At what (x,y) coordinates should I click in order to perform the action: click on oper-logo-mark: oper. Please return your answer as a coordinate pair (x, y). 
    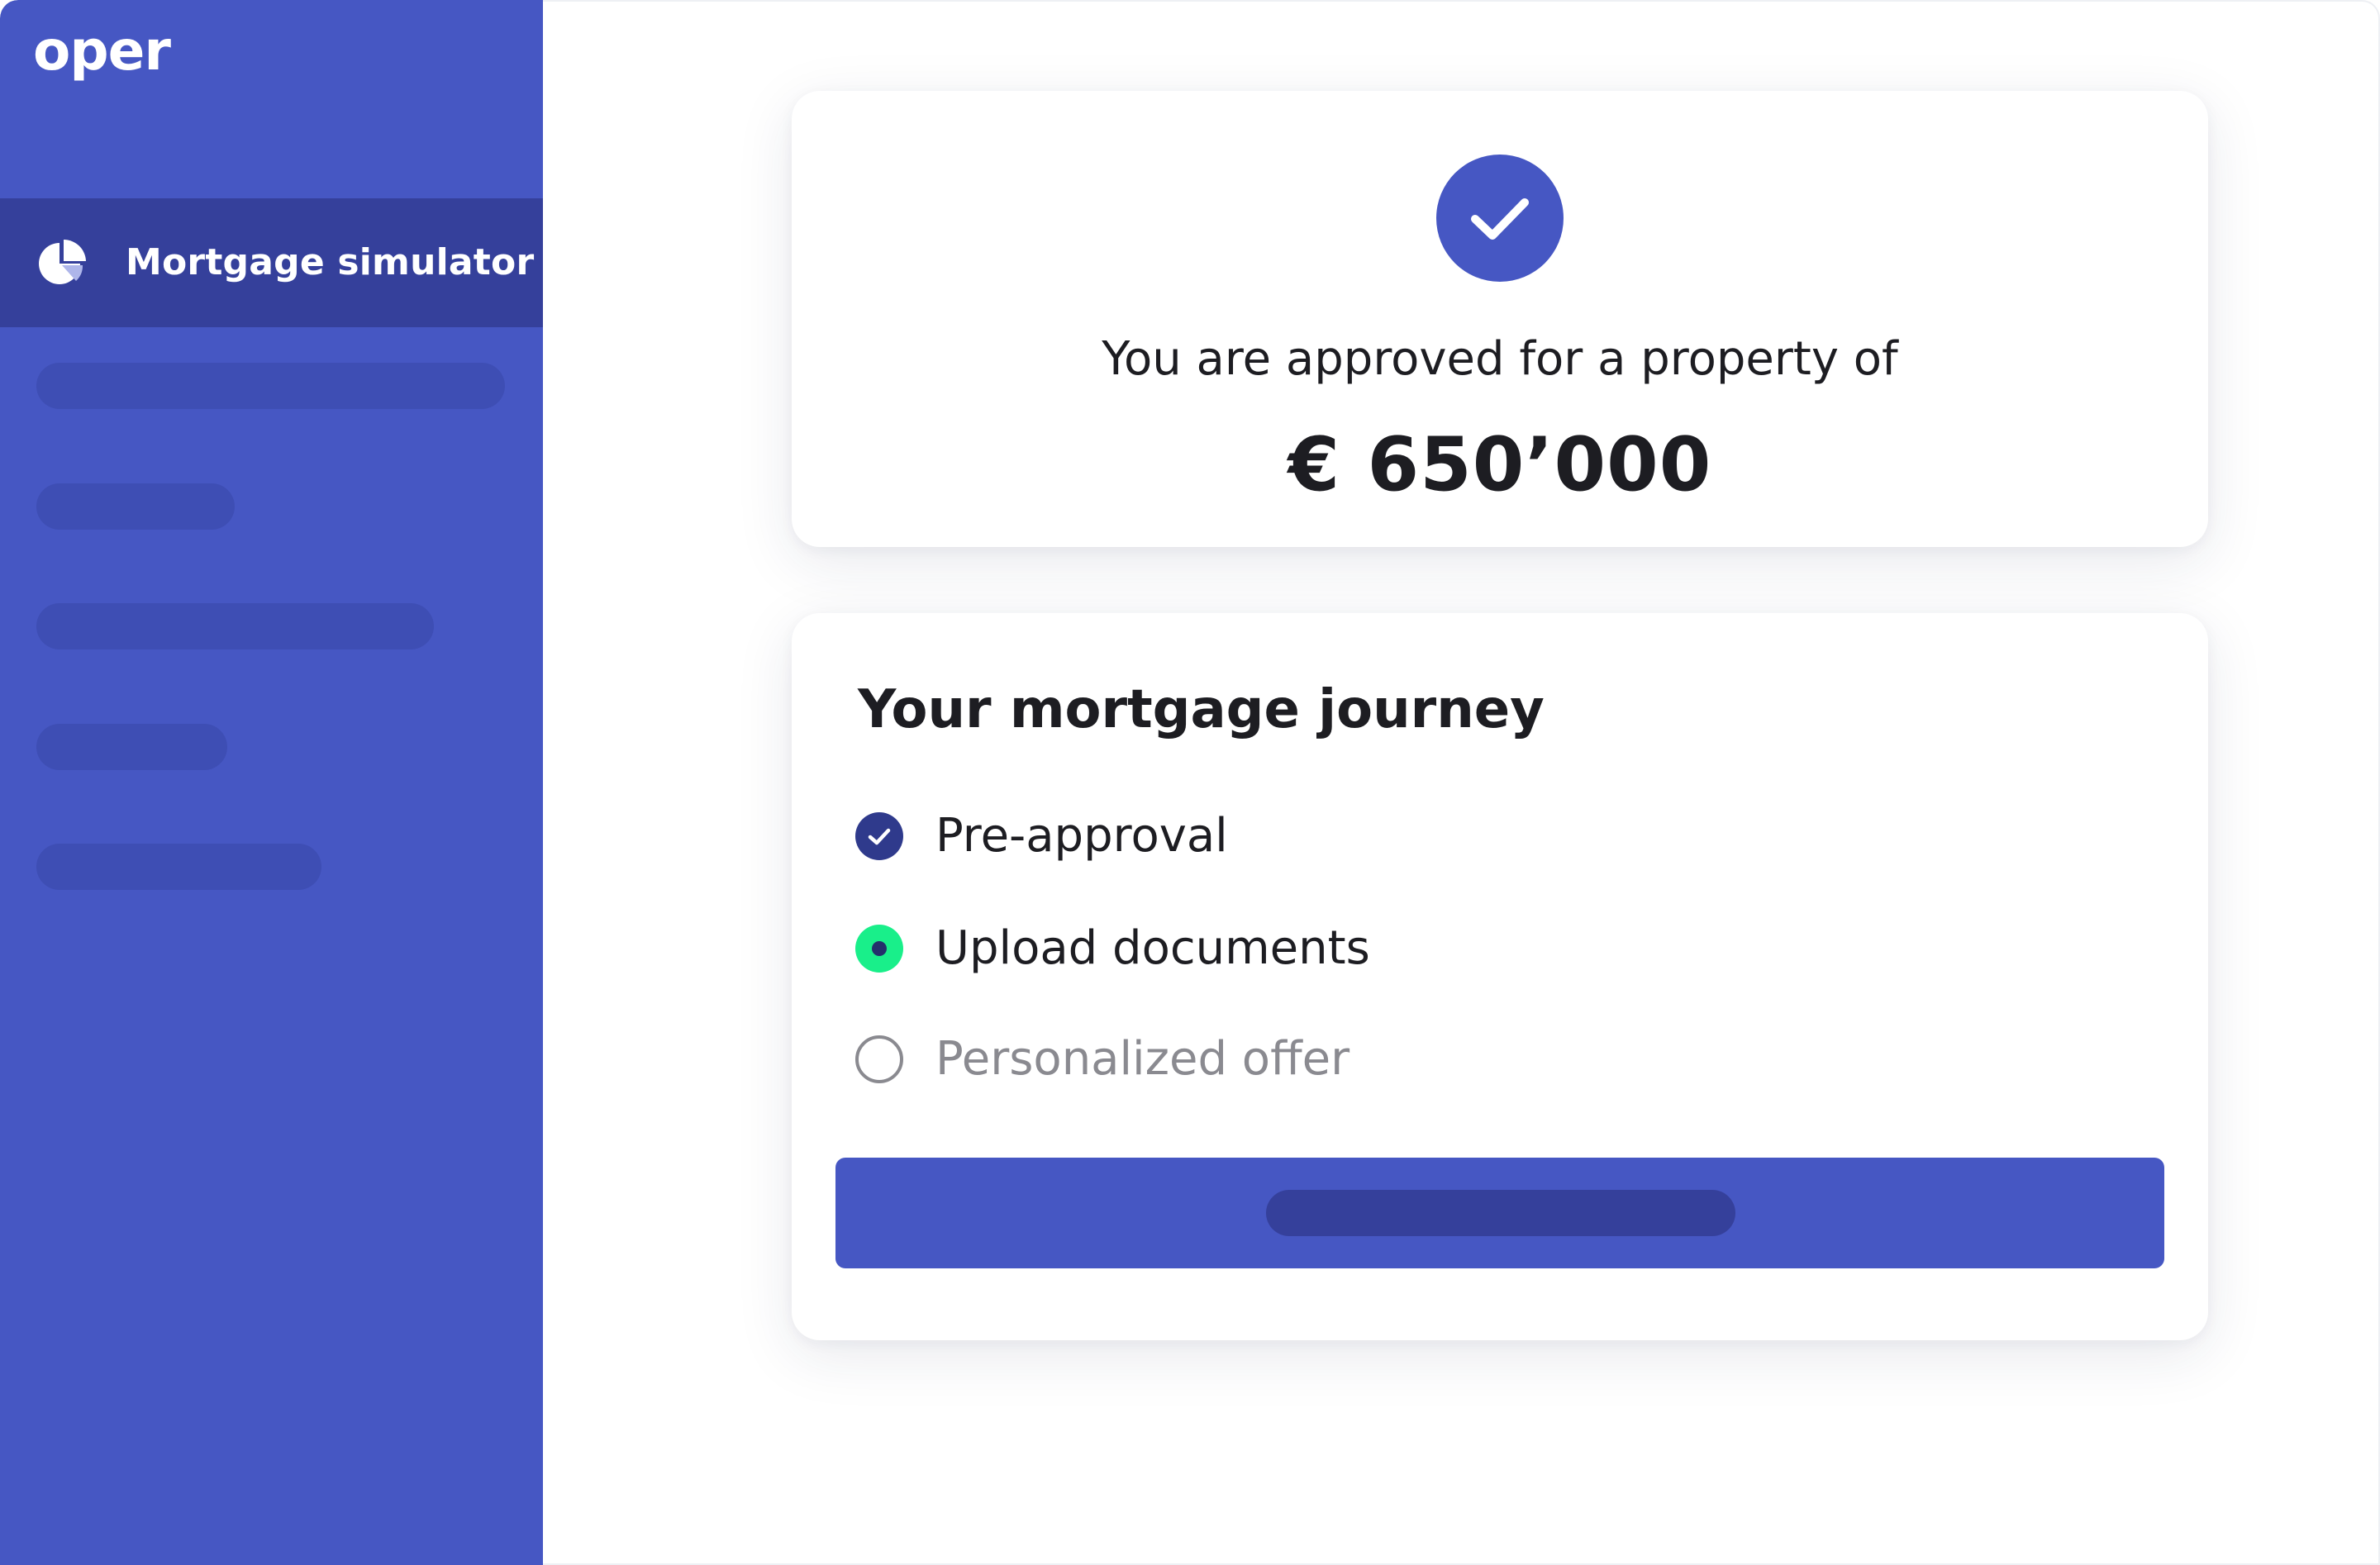
    Looking at the image, I should click on (102, 51).